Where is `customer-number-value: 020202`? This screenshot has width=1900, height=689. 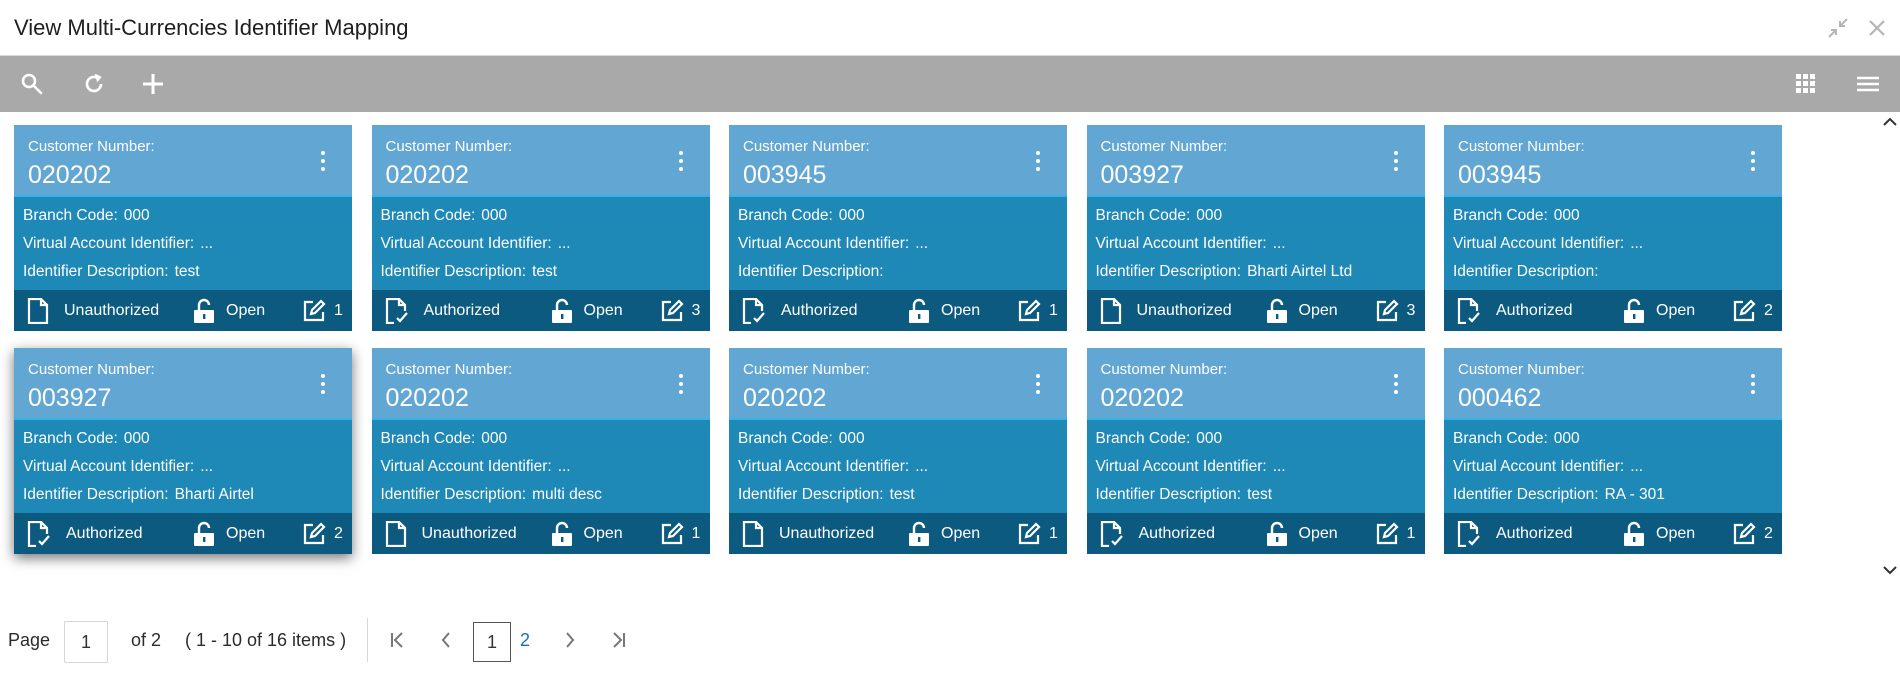
customer-number-value: 020202 is located at coordinates (427, 175).